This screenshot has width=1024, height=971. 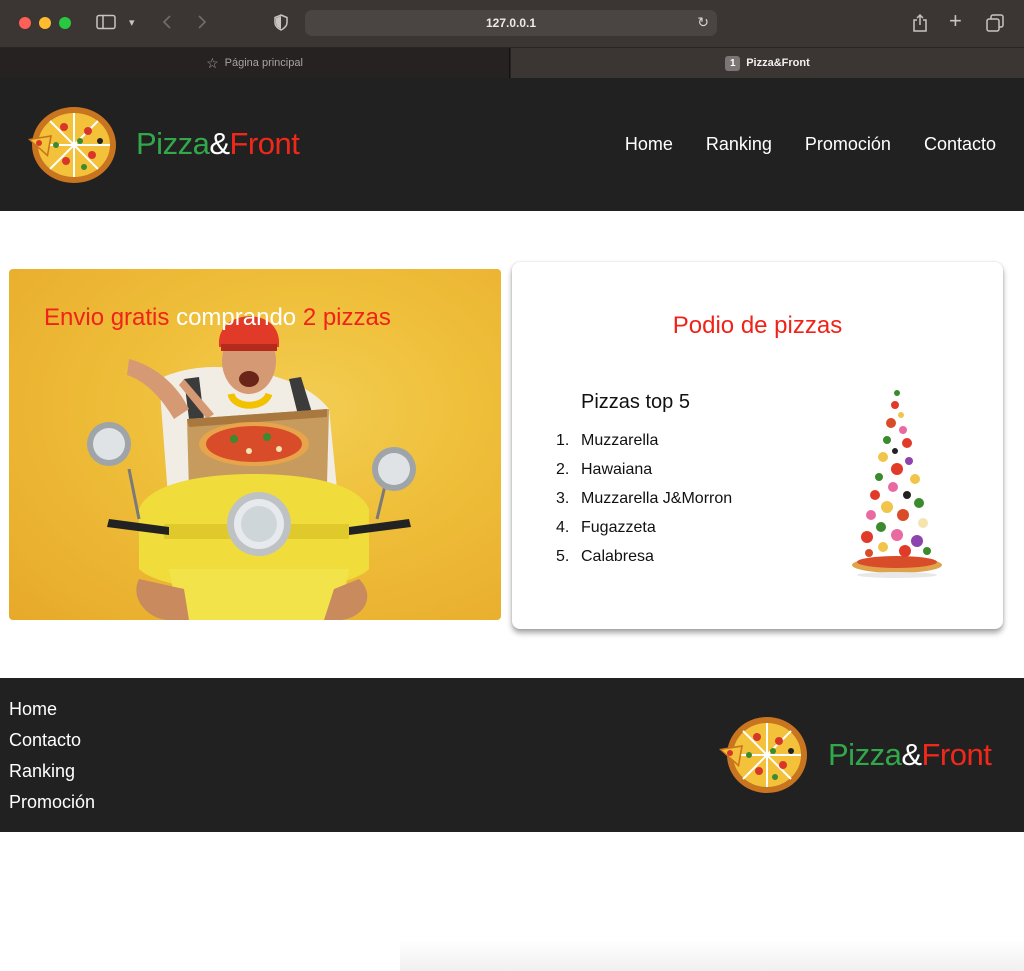 I want to click on address-bar: 127.0.0.1 ↻, so click(x=511, y=23).